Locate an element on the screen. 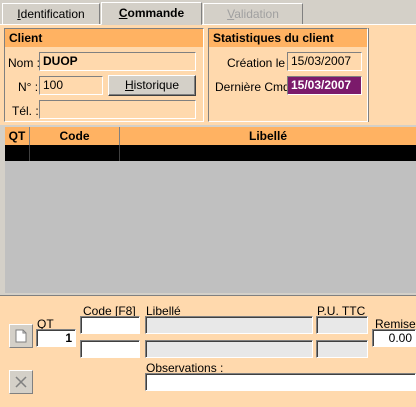 This screenshot has width=416, height=407. quantity-value: 1 is located at coordinates (68, 338).